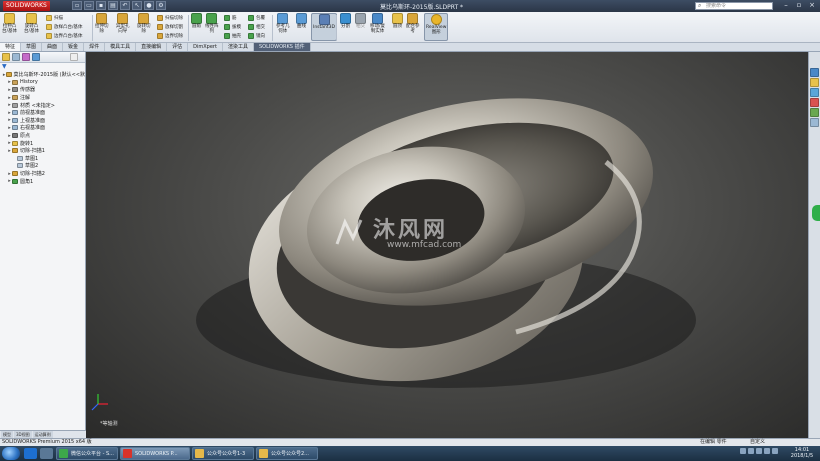 The height and width of the screenshot is (461, 820). I want to click on dimxpert-icon, so click(36, 57).